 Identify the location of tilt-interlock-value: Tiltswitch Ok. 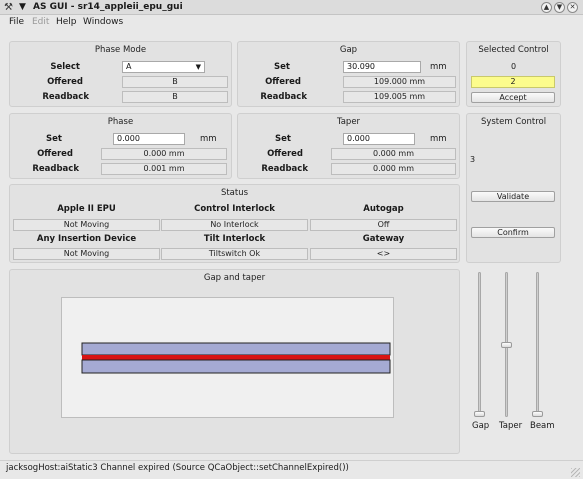
(234, 254).